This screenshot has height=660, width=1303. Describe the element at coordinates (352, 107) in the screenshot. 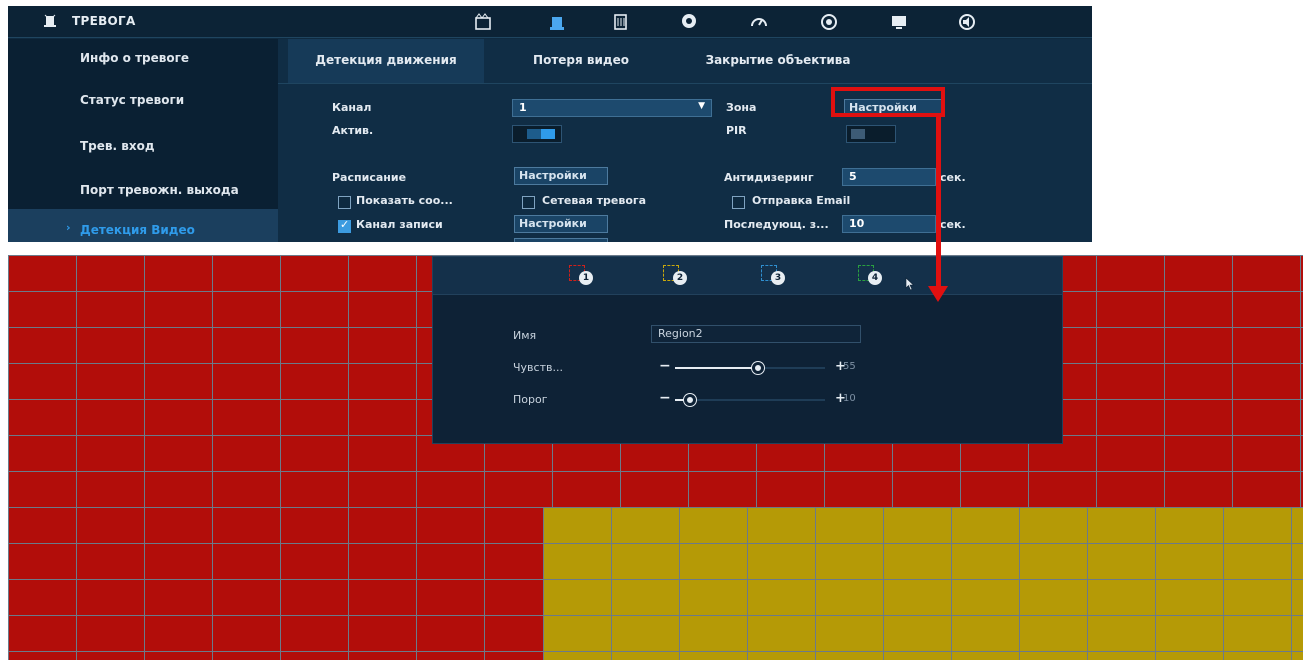

I see `channel-label: Канал` at that location.